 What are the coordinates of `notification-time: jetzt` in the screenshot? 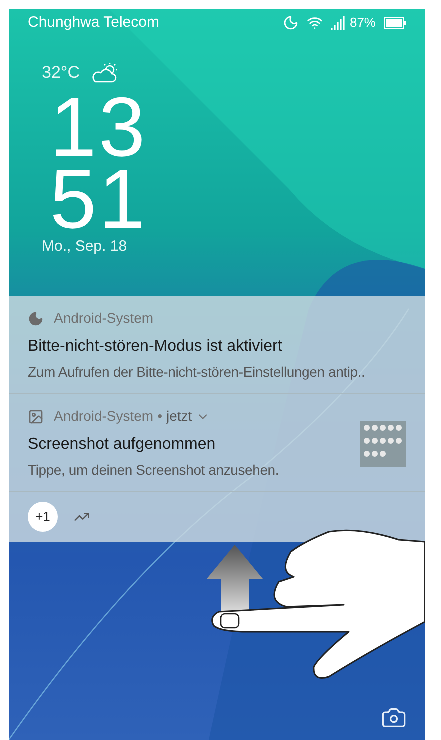 It's located at (179, 416).